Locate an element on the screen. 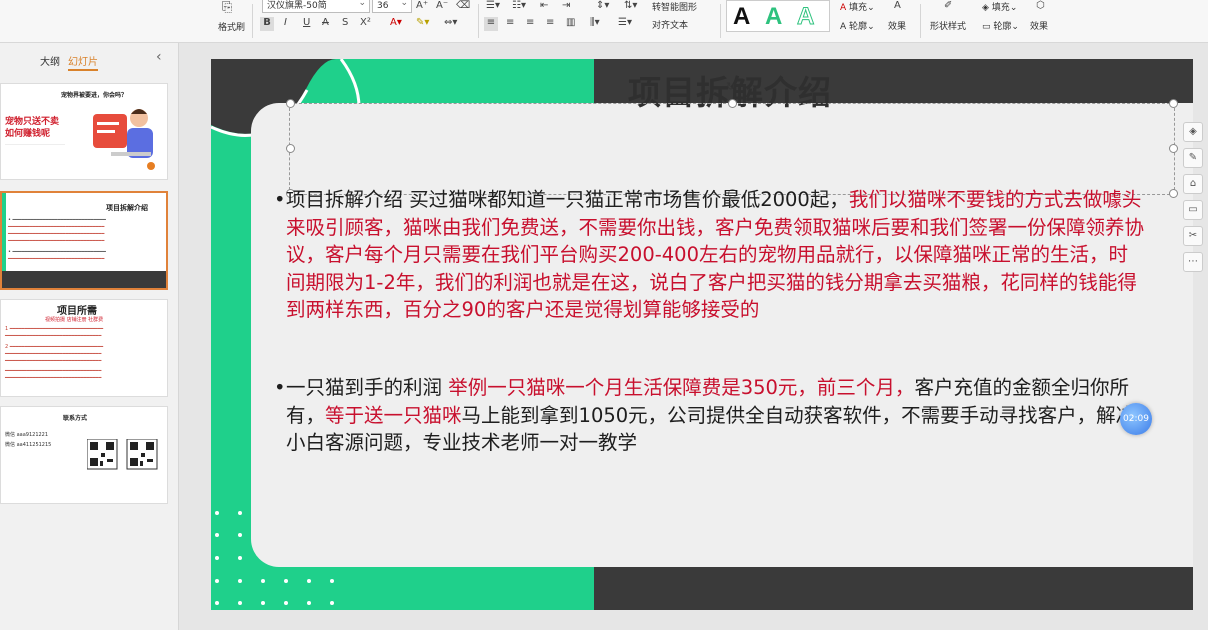  bullet-2-text-3: 马上能到拿到1050元， is located at coordinates (564, 415).